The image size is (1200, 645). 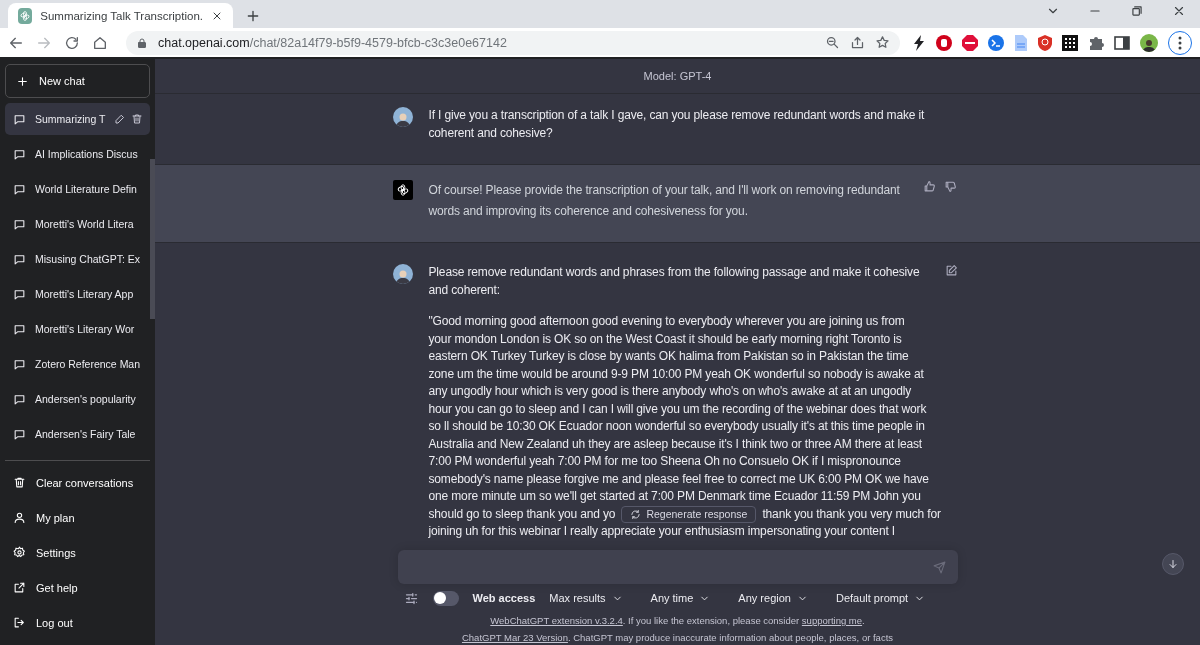 What do you see at coordinates (72, 42) in the screenshot?
I see `reload-icon` at bounding box center [72, 42].